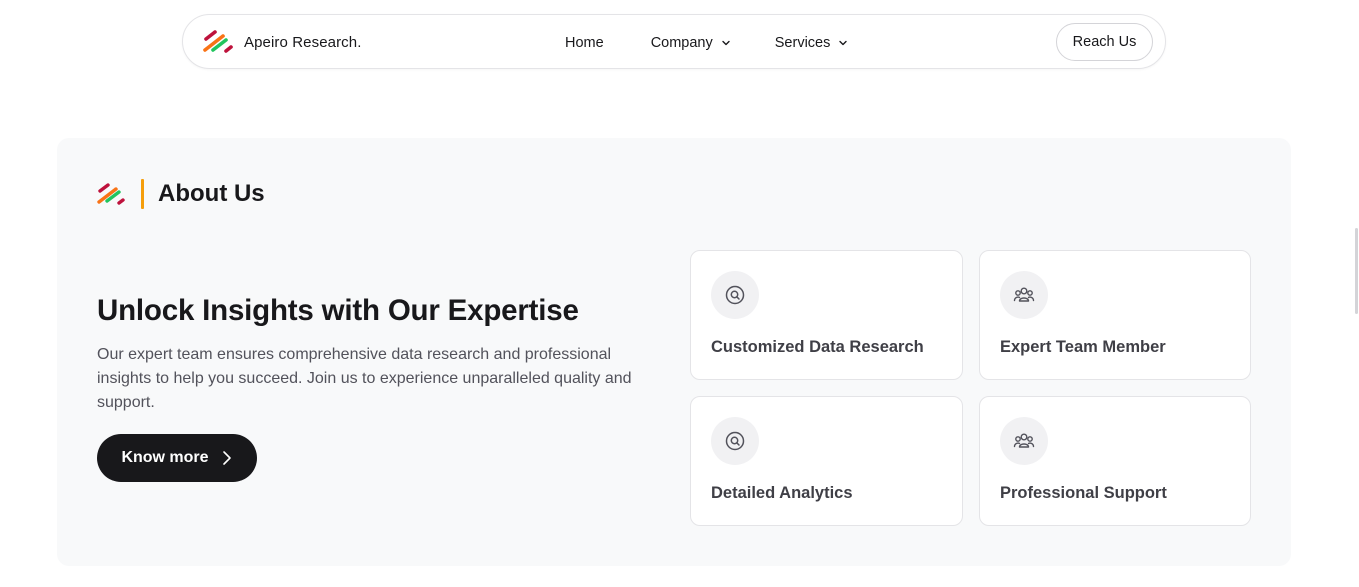  I want to click on feature-card-expert-team-member: Expert Team Member, so click(1115, 315).